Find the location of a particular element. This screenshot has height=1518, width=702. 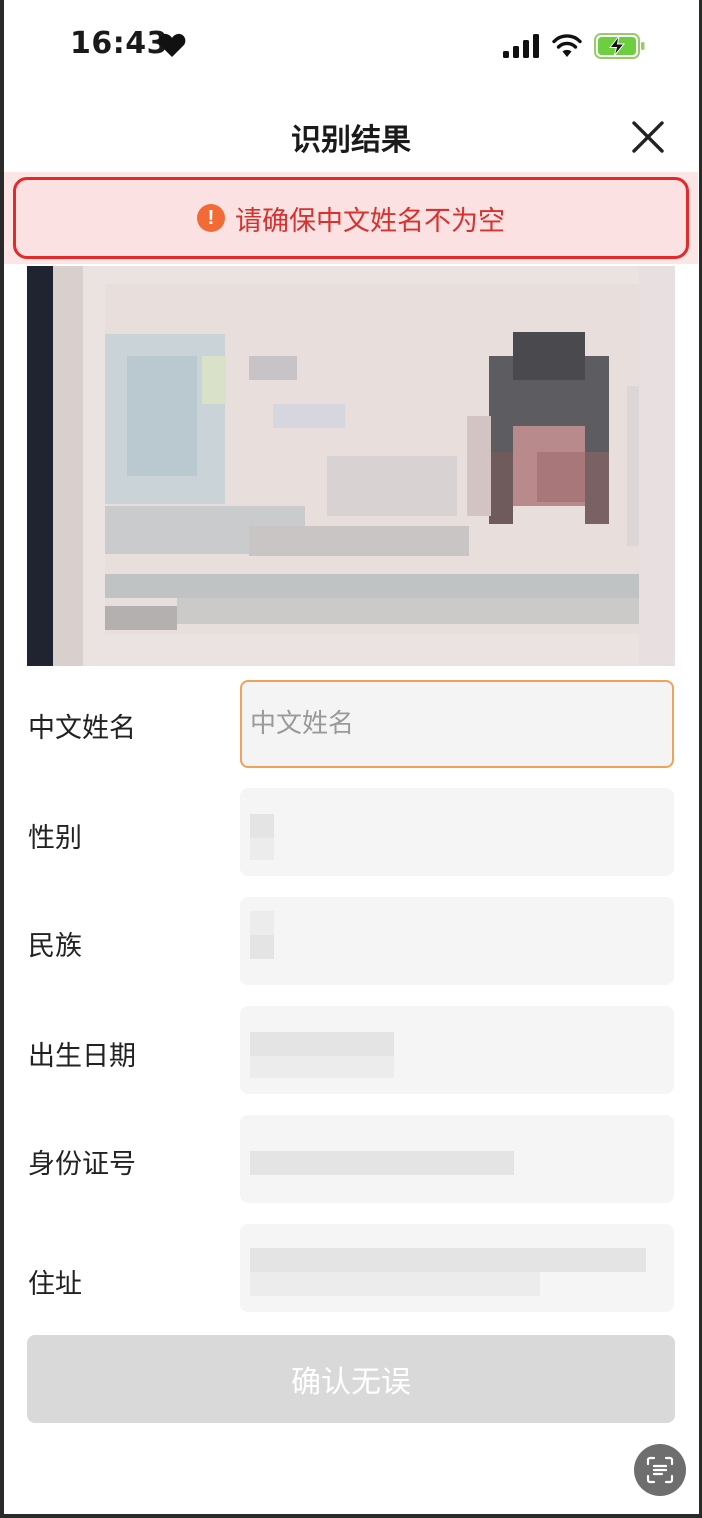

error-alert: ! 请确保中文姓名不为空 is located at coordinates (351, 218).